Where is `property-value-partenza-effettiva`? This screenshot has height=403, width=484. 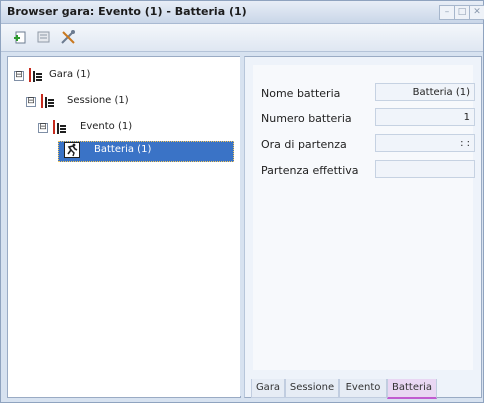
property-value-partenza-effettiva is located at coordinates (425, 169).